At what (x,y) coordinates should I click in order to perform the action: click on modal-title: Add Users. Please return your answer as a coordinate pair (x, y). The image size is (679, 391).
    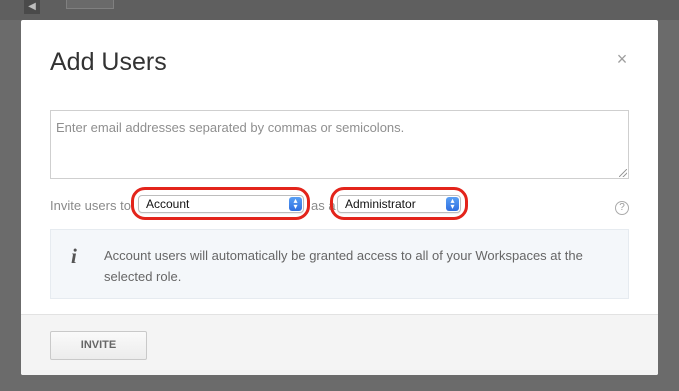
    Looking at the image, I should click on (108, 62).